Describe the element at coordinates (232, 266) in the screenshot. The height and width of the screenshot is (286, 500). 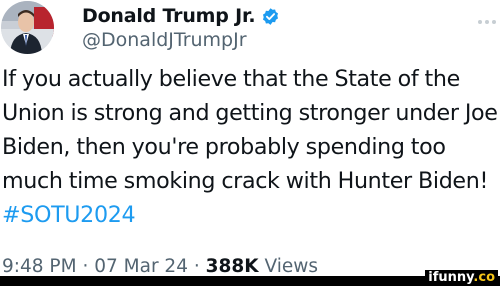
I see `views-count: 388K` at that location.